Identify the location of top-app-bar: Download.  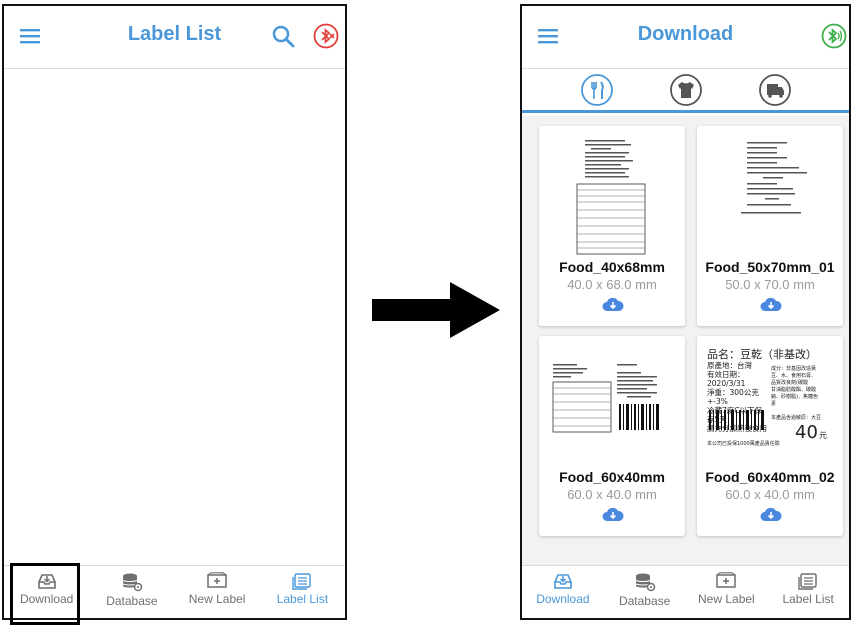
(685, 37).